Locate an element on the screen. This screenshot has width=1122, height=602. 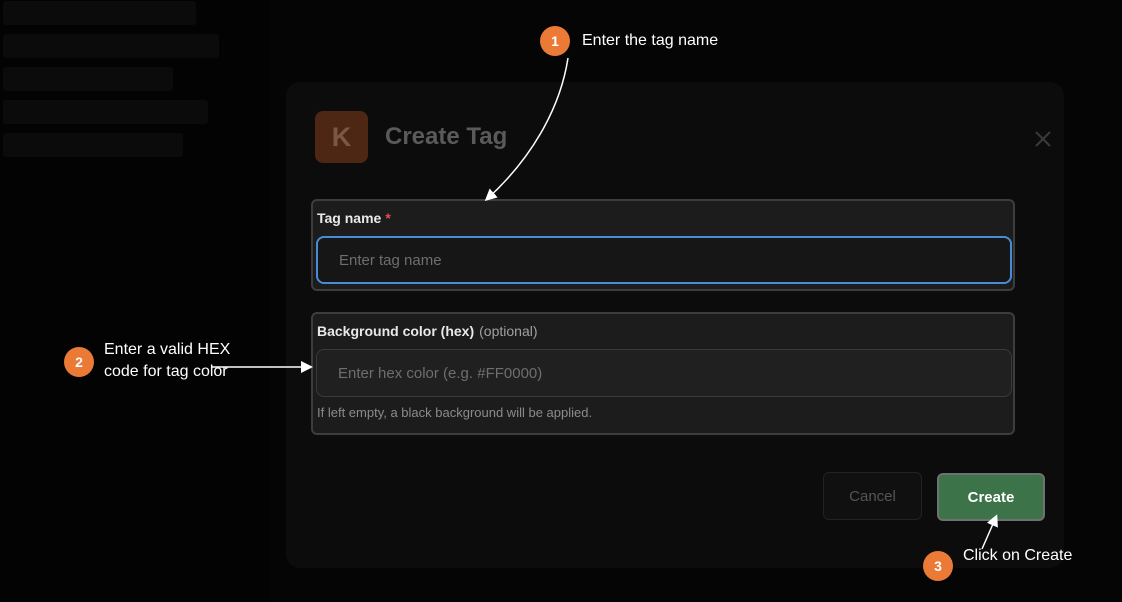
step-badge-2: 2 is located at coordinates (79, 362).